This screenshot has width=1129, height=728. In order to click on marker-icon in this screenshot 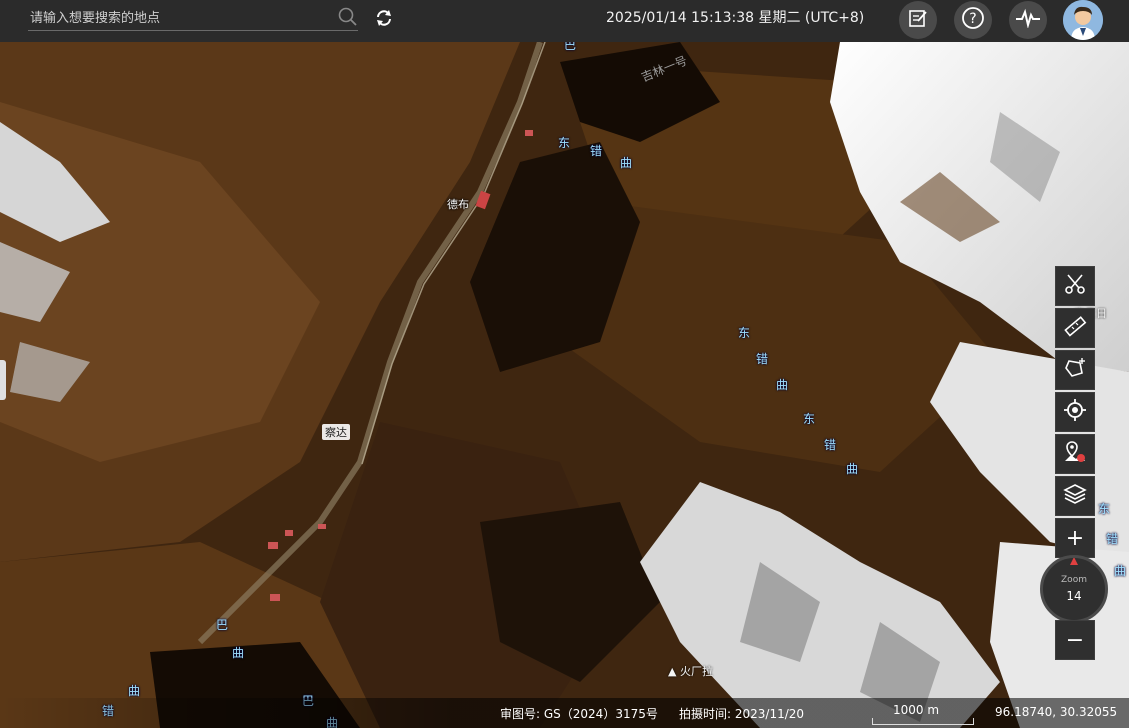, I will do `click(1075, 454)`.